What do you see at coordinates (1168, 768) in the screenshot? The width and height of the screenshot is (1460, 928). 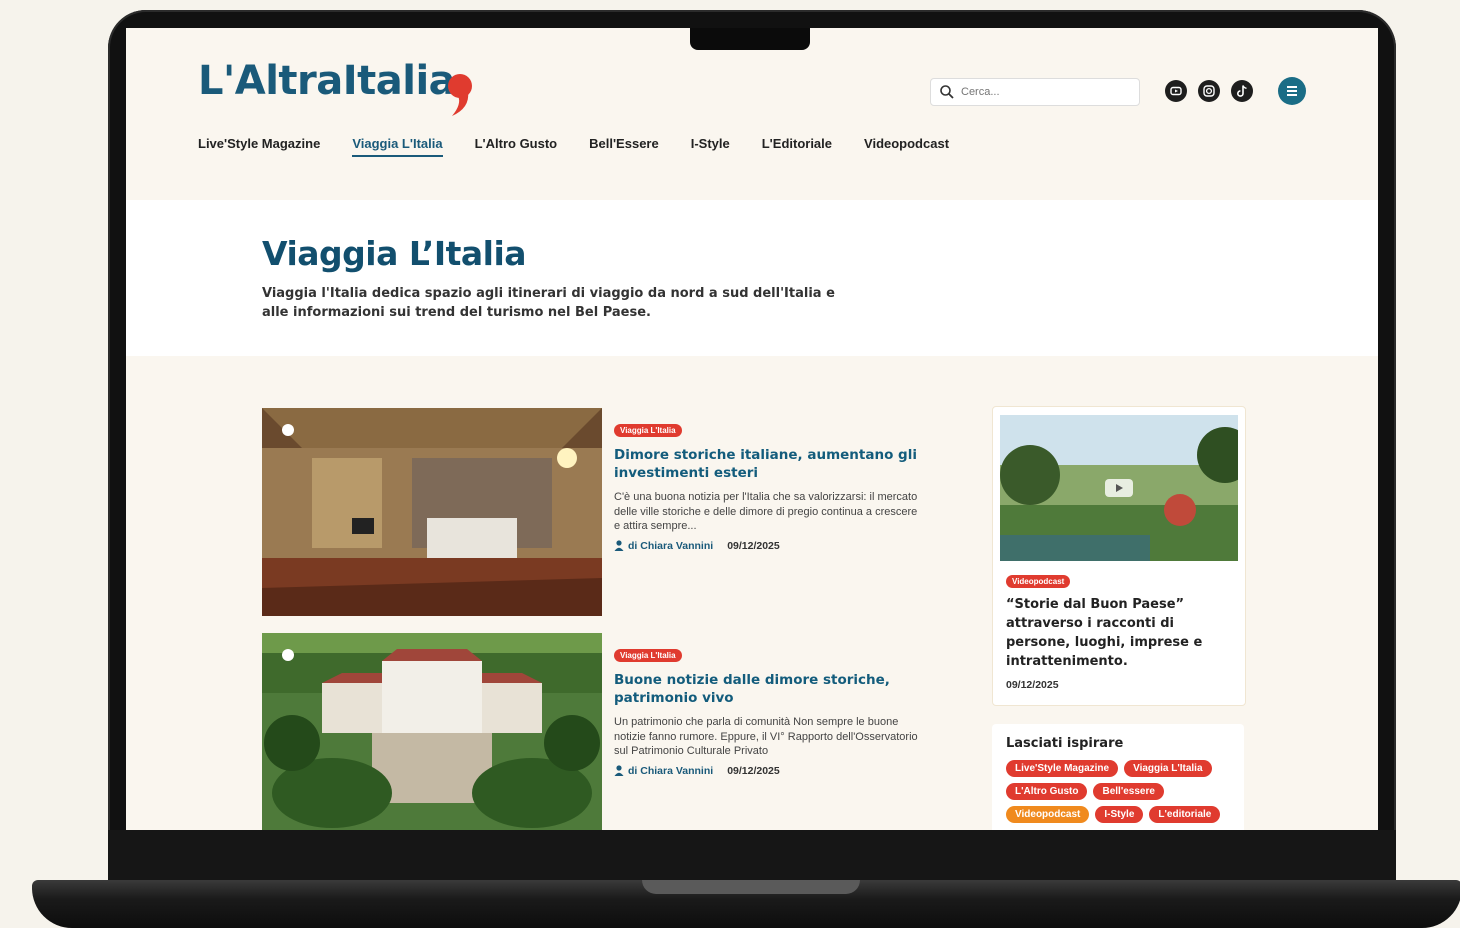 I see `tag-viaggia: Viaggia L'Italia` at bounding box center [1168, 768].